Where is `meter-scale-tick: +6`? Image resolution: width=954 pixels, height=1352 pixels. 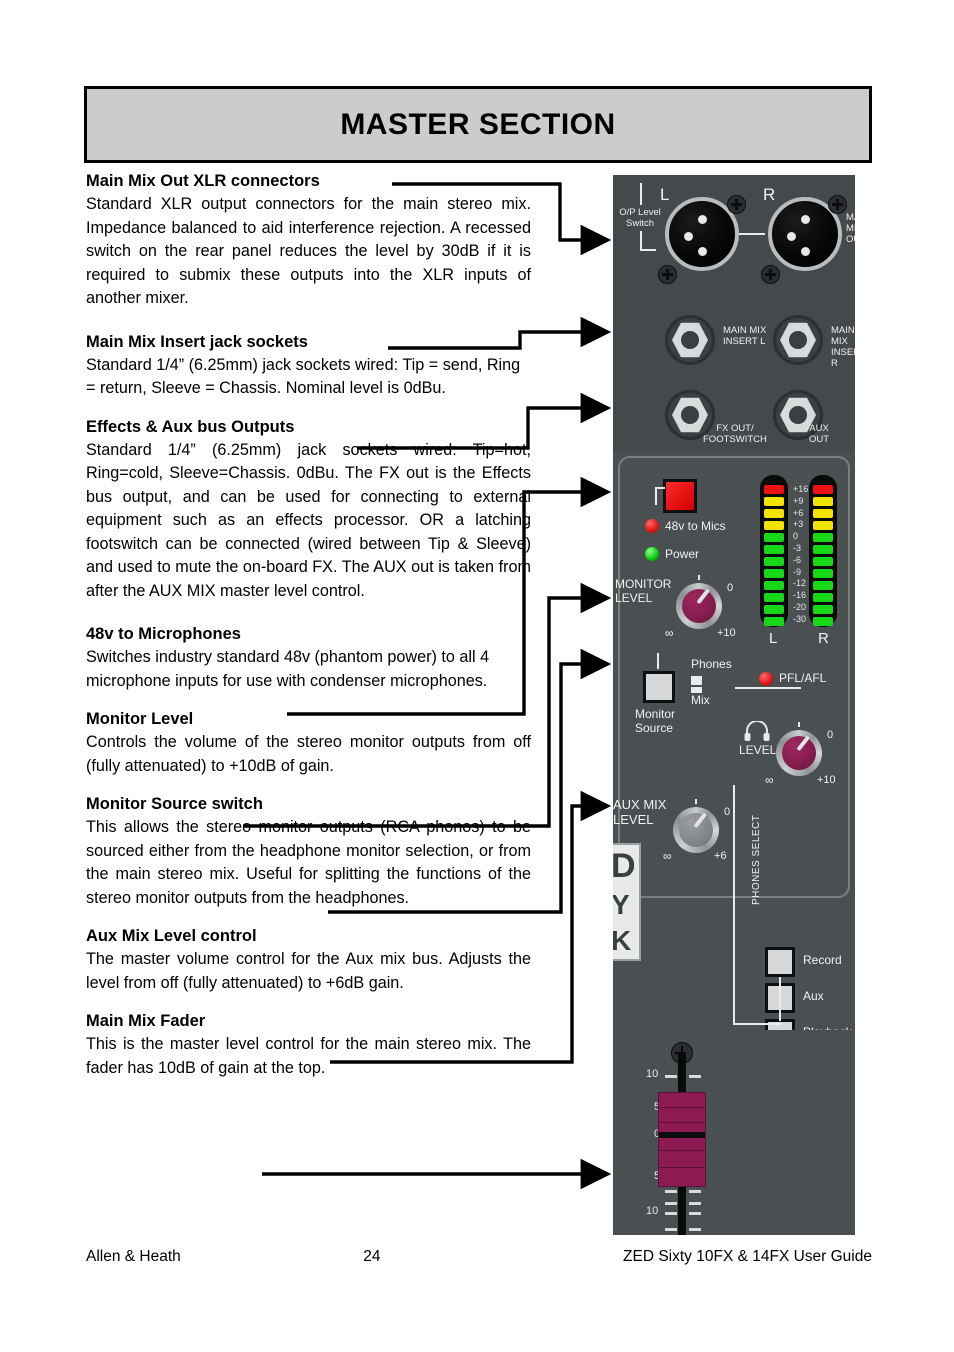
meter-scale-tick: +6 is located at coordinates (798, 512).